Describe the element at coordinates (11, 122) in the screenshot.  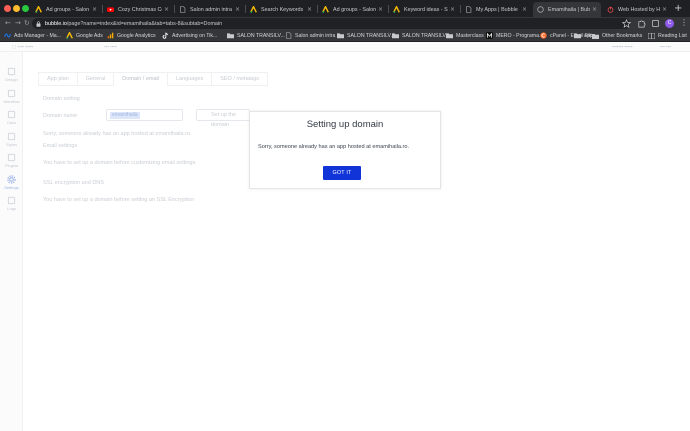
I see `rail-label: Data` at that location.